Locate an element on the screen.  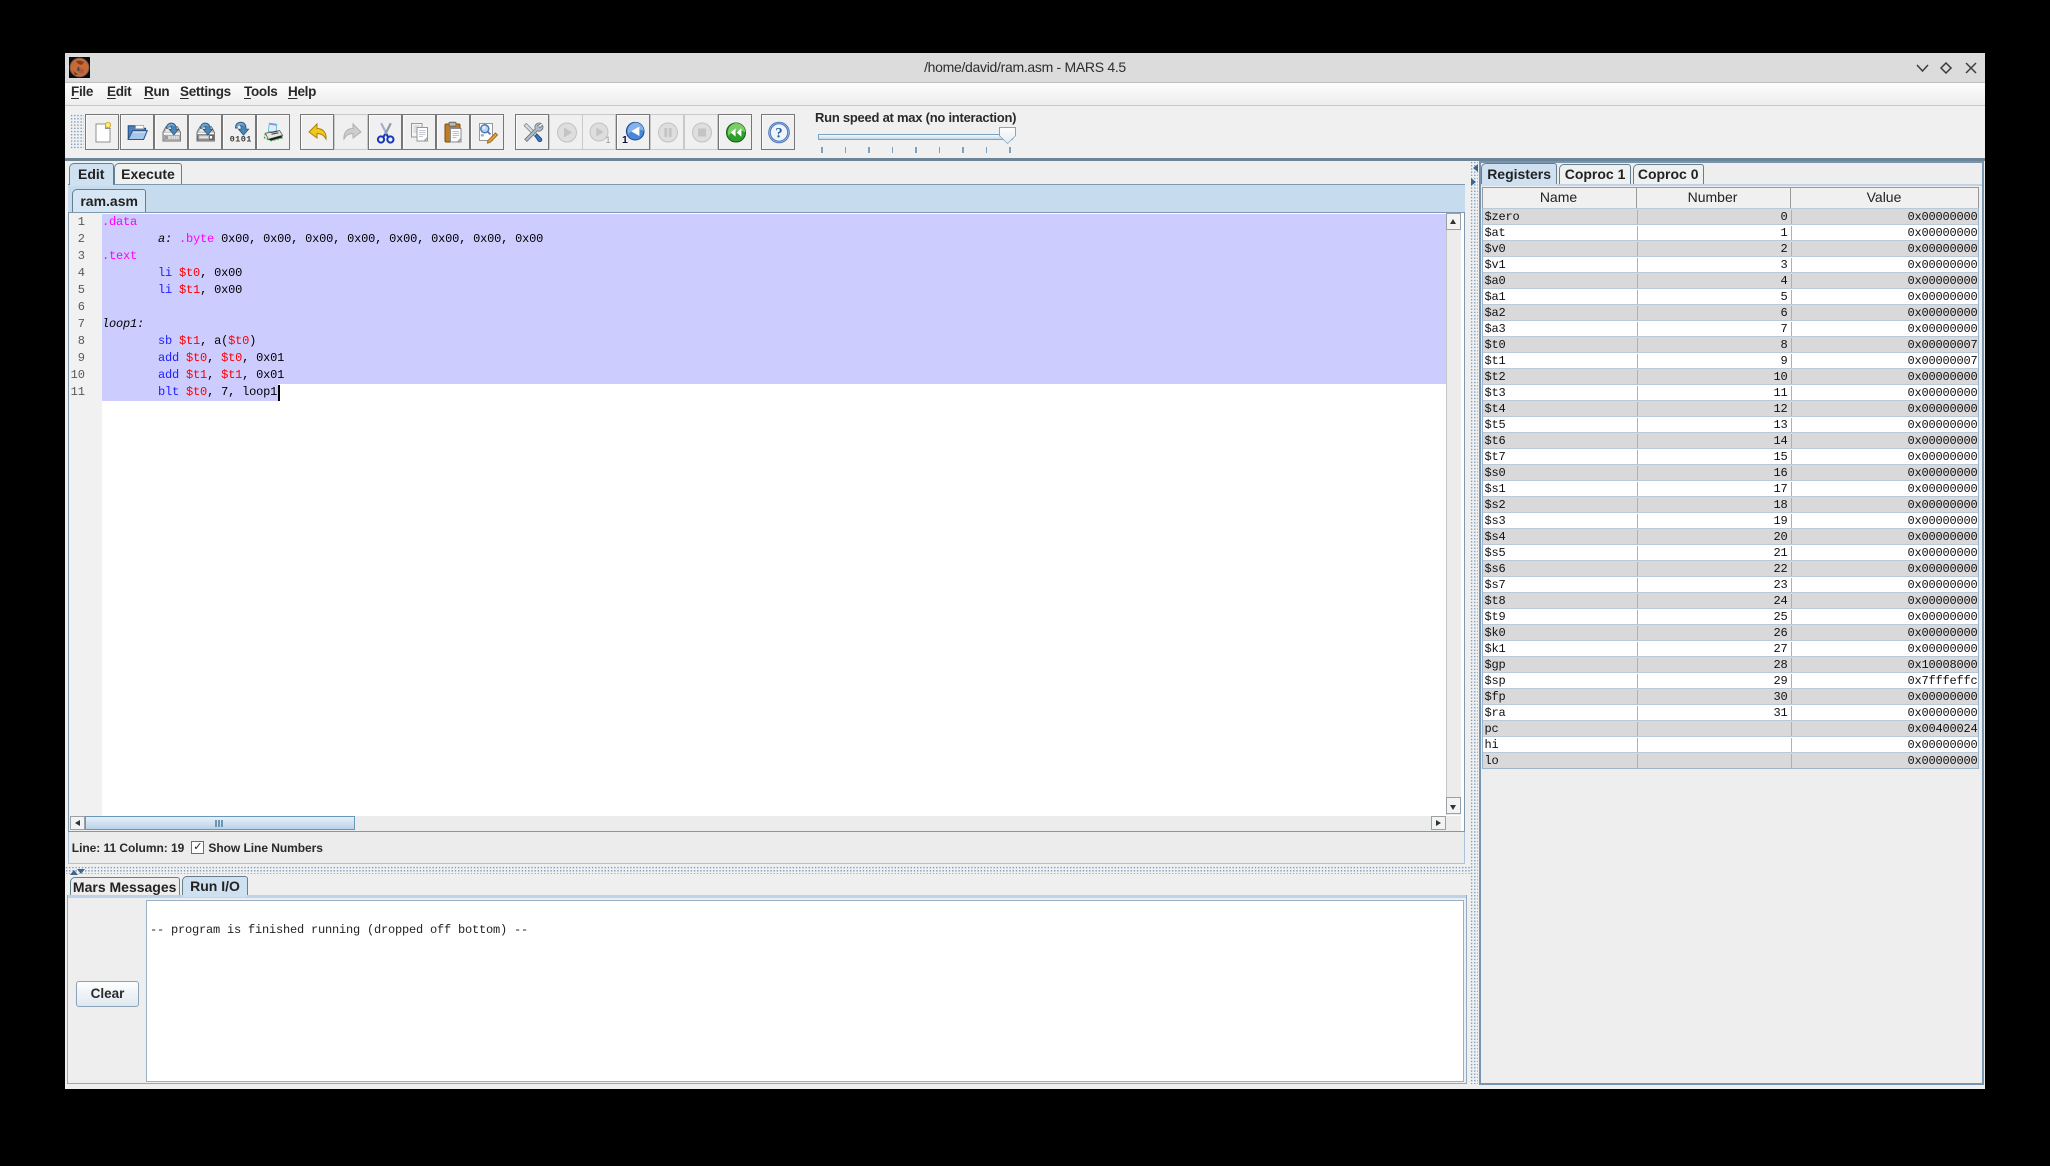
svg-text: 0101 is located at coordinates (241, 139).